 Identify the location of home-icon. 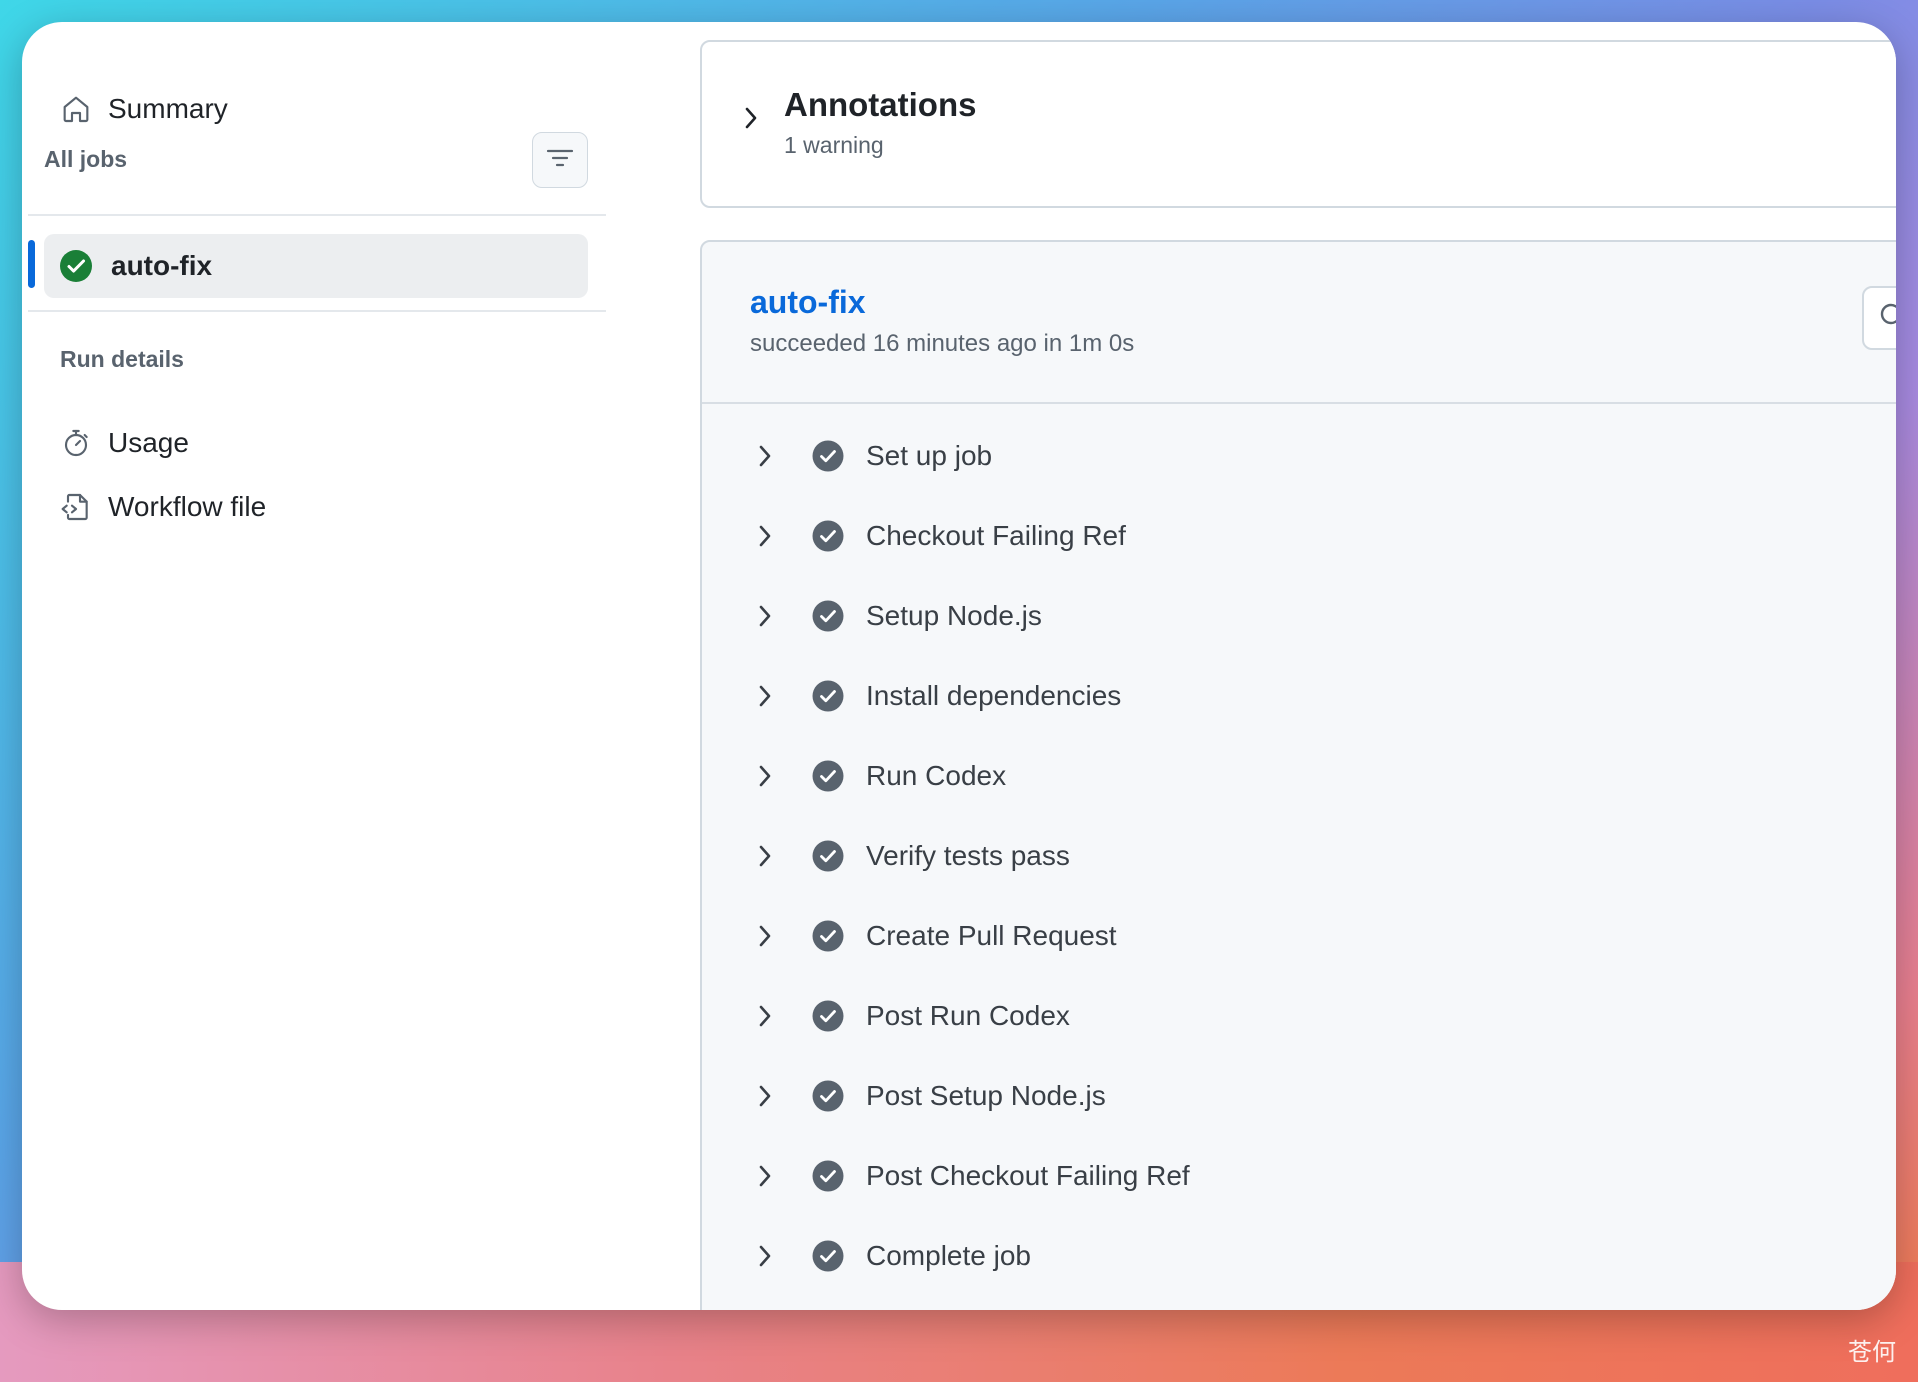
(76, 109).